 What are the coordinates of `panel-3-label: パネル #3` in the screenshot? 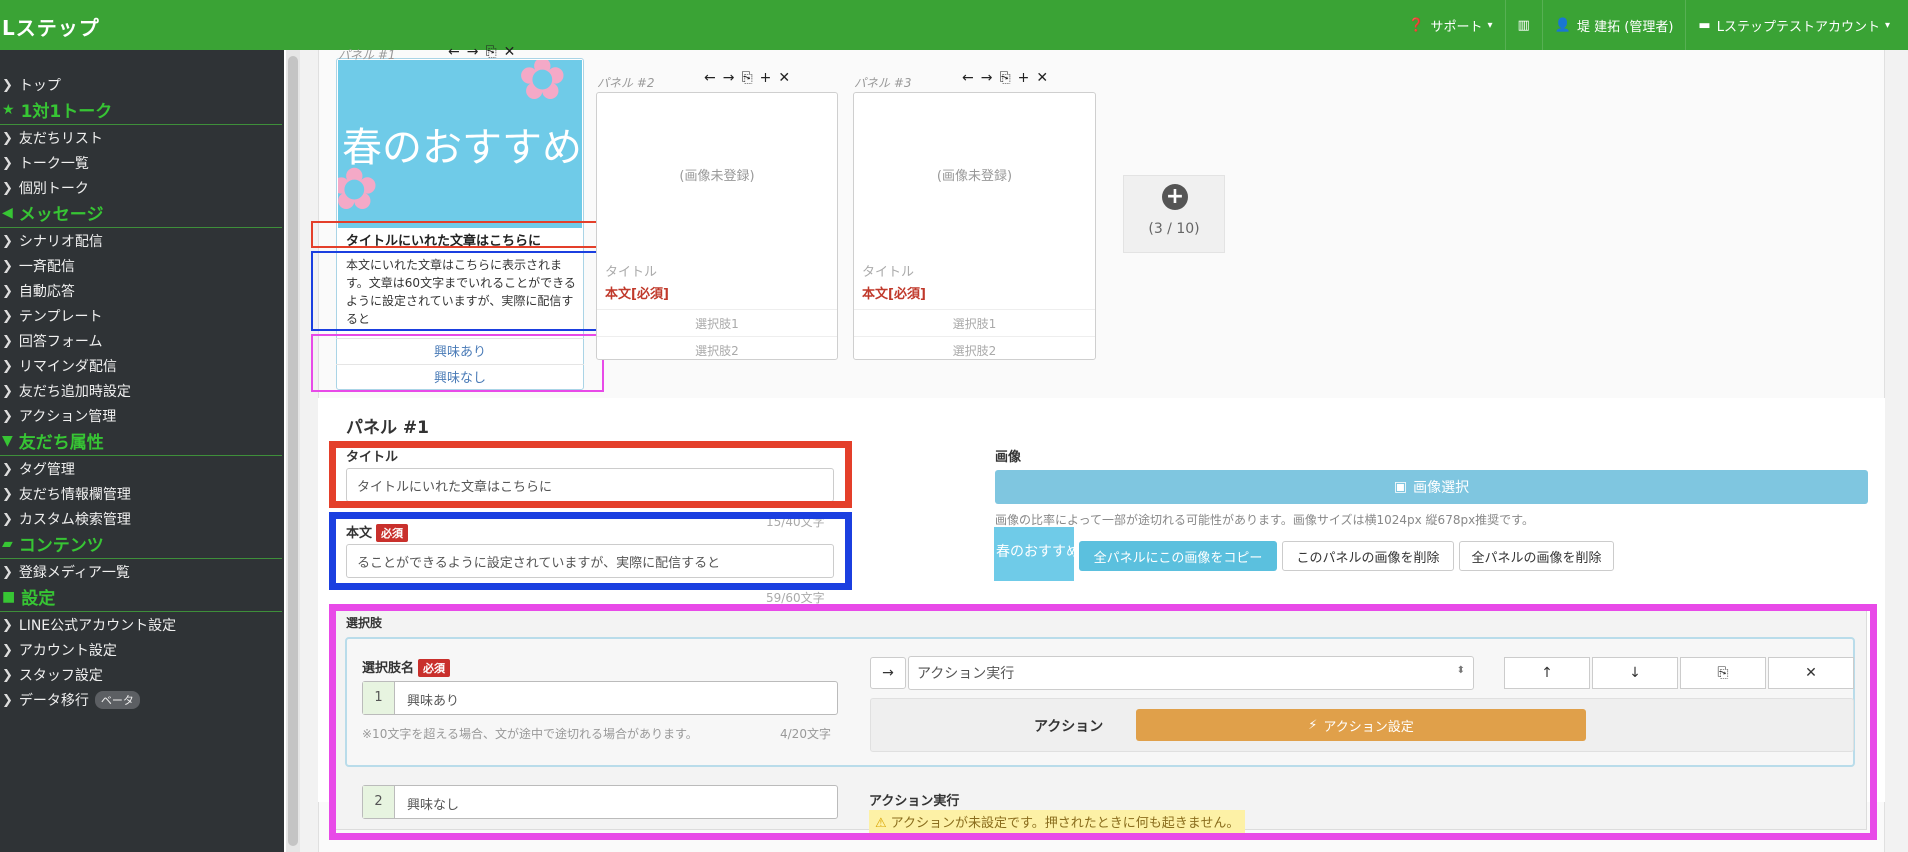 It's located at (883, 83).